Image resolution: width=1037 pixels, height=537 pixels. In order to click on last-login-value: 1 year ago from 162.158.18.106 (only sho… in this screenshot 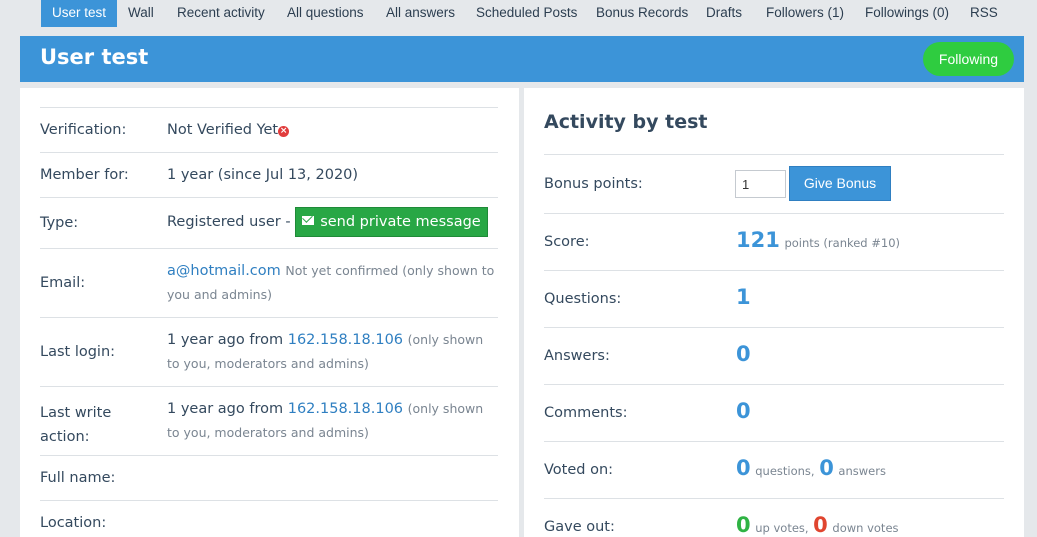, I will do `click(332, 352)`.